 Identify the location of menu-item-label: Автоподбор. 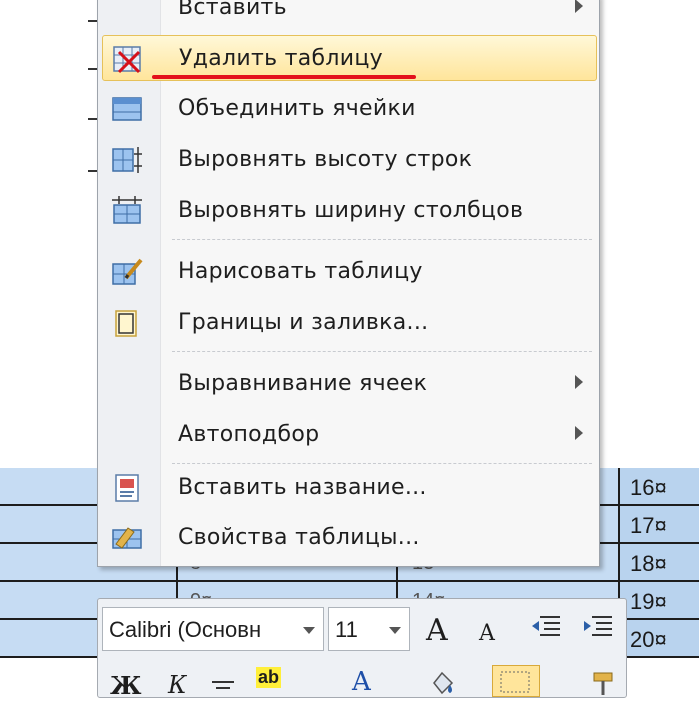
(249, 434).